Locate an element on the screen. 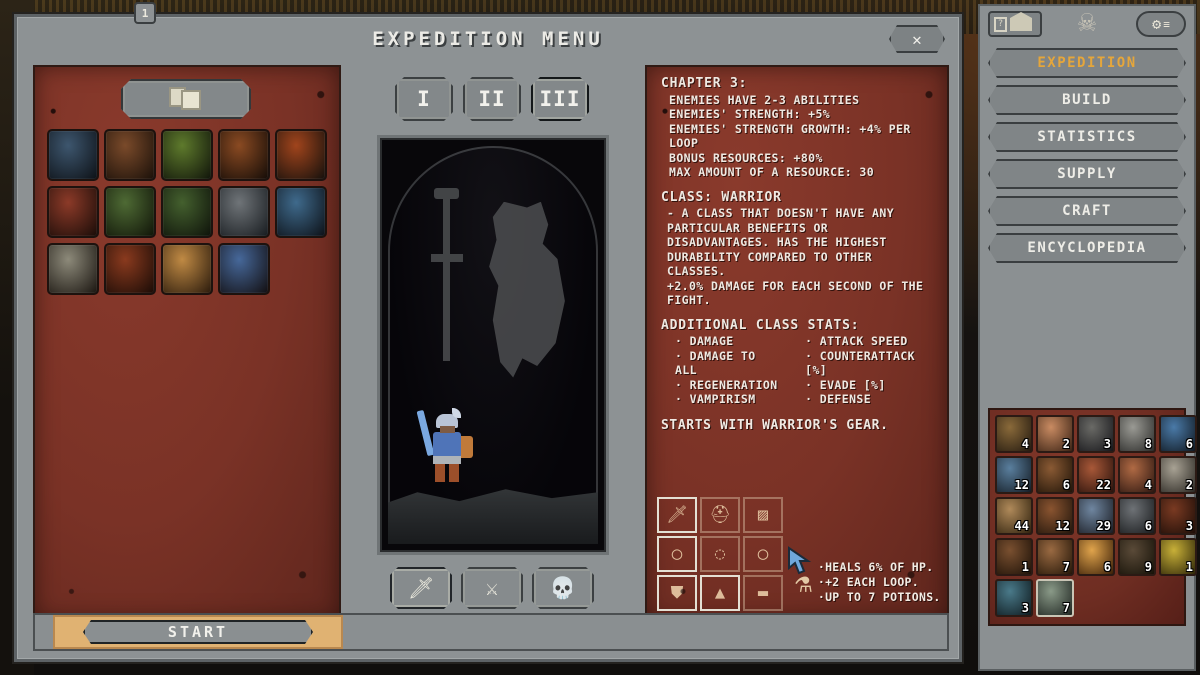 This screenshot has height=675, width=1200. warrior-class-button: 🗡 is located at coordinates (421, 588).